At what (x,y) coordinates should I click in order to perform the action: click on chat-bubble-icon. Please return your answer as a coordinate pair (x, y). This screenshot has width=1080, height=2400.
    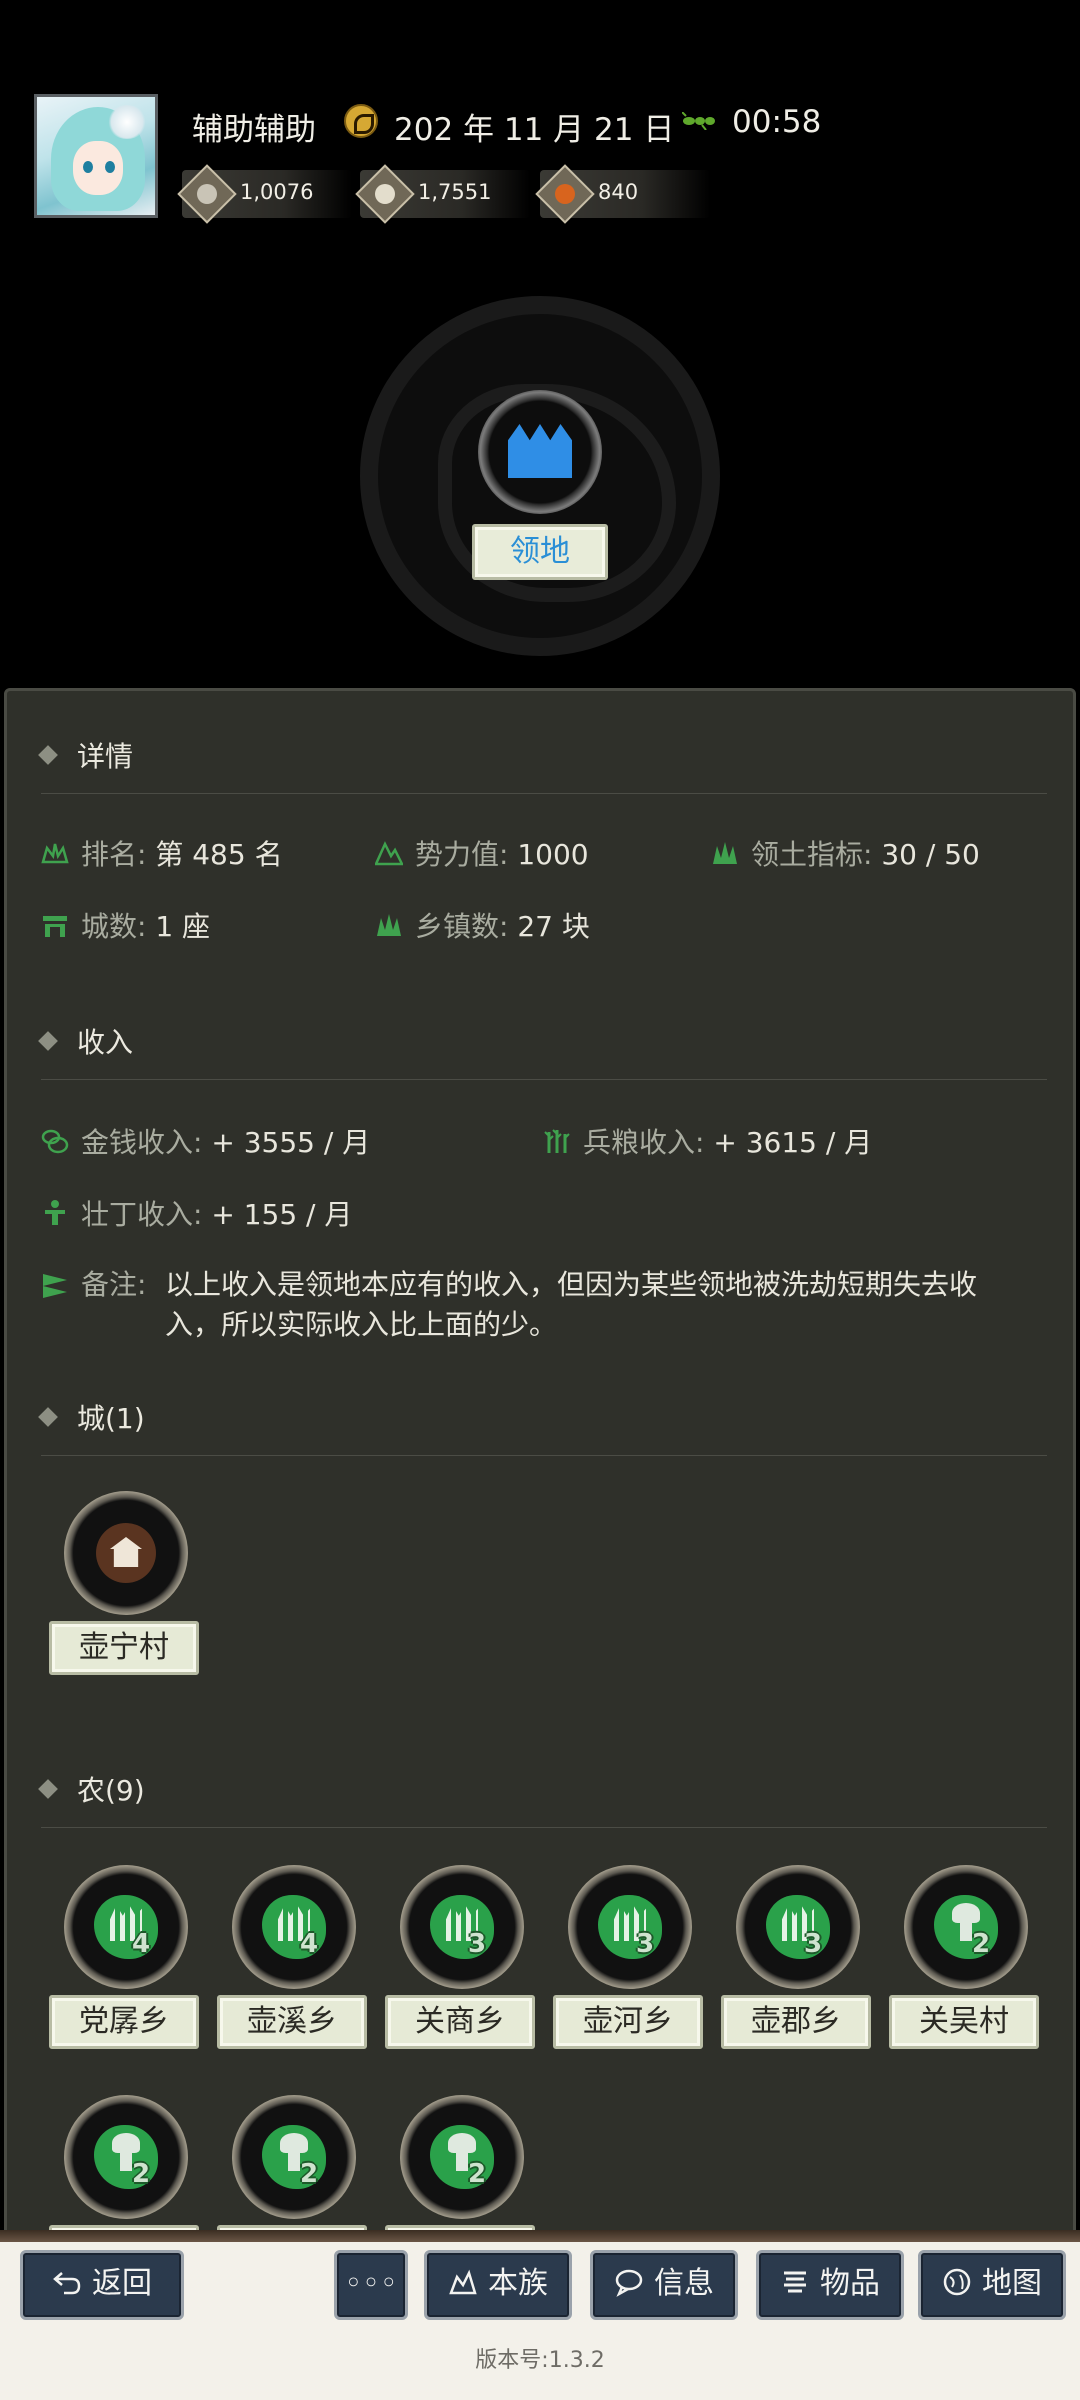
    Looking at the image, I should click on (629, 2283).